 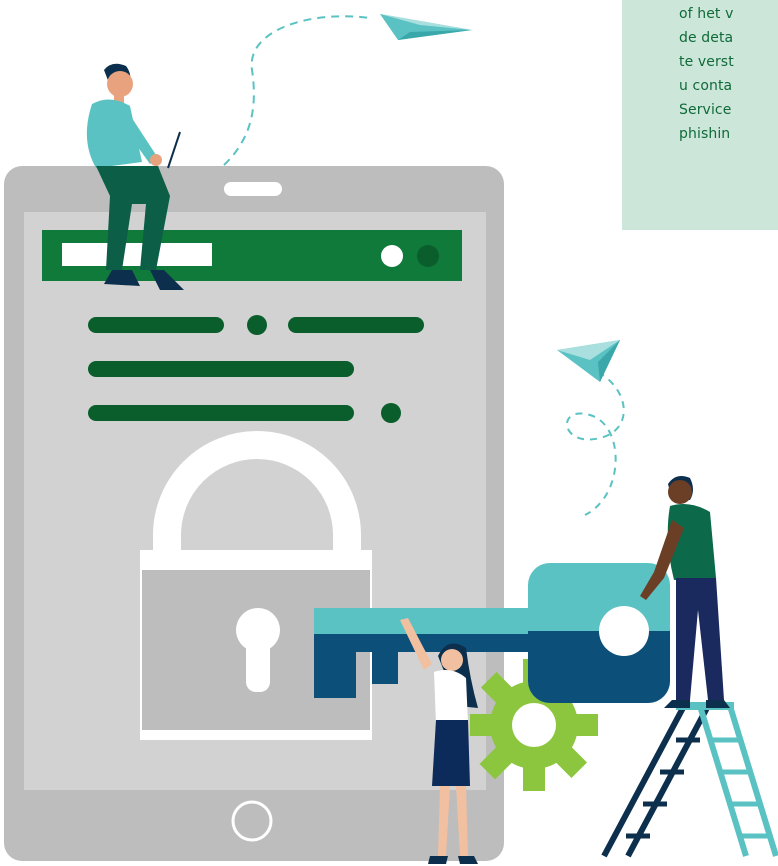 What do you see at coordinates (706, 62) in the screenshot?
I see `info-line: te verst` at bounding box center [706, 62].